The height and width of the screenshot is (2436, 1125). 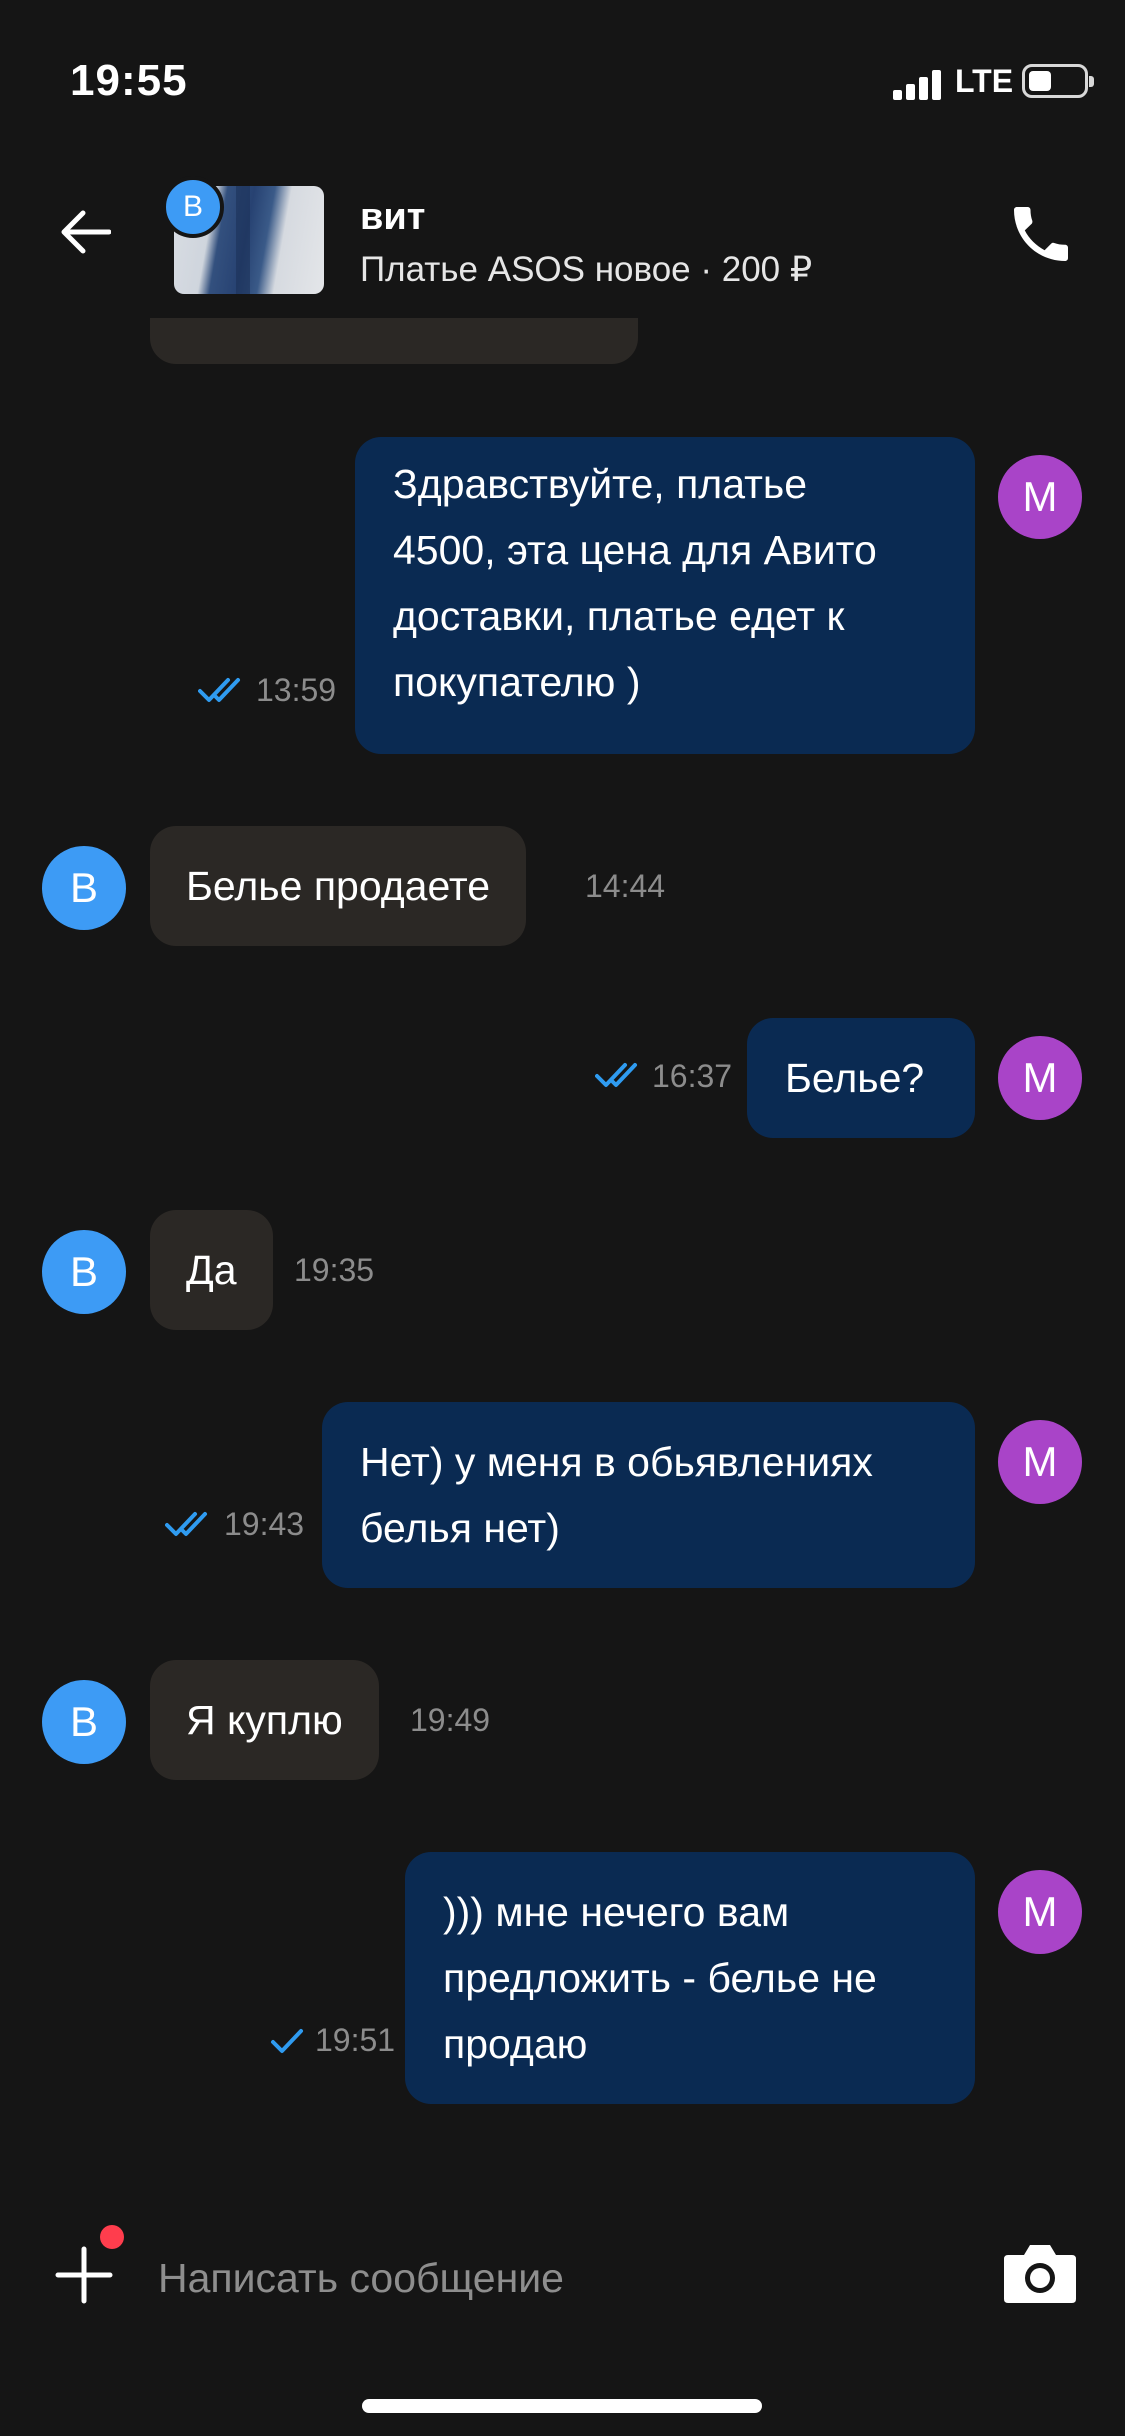 I want to click on back-button, so click(x=85, y=232).